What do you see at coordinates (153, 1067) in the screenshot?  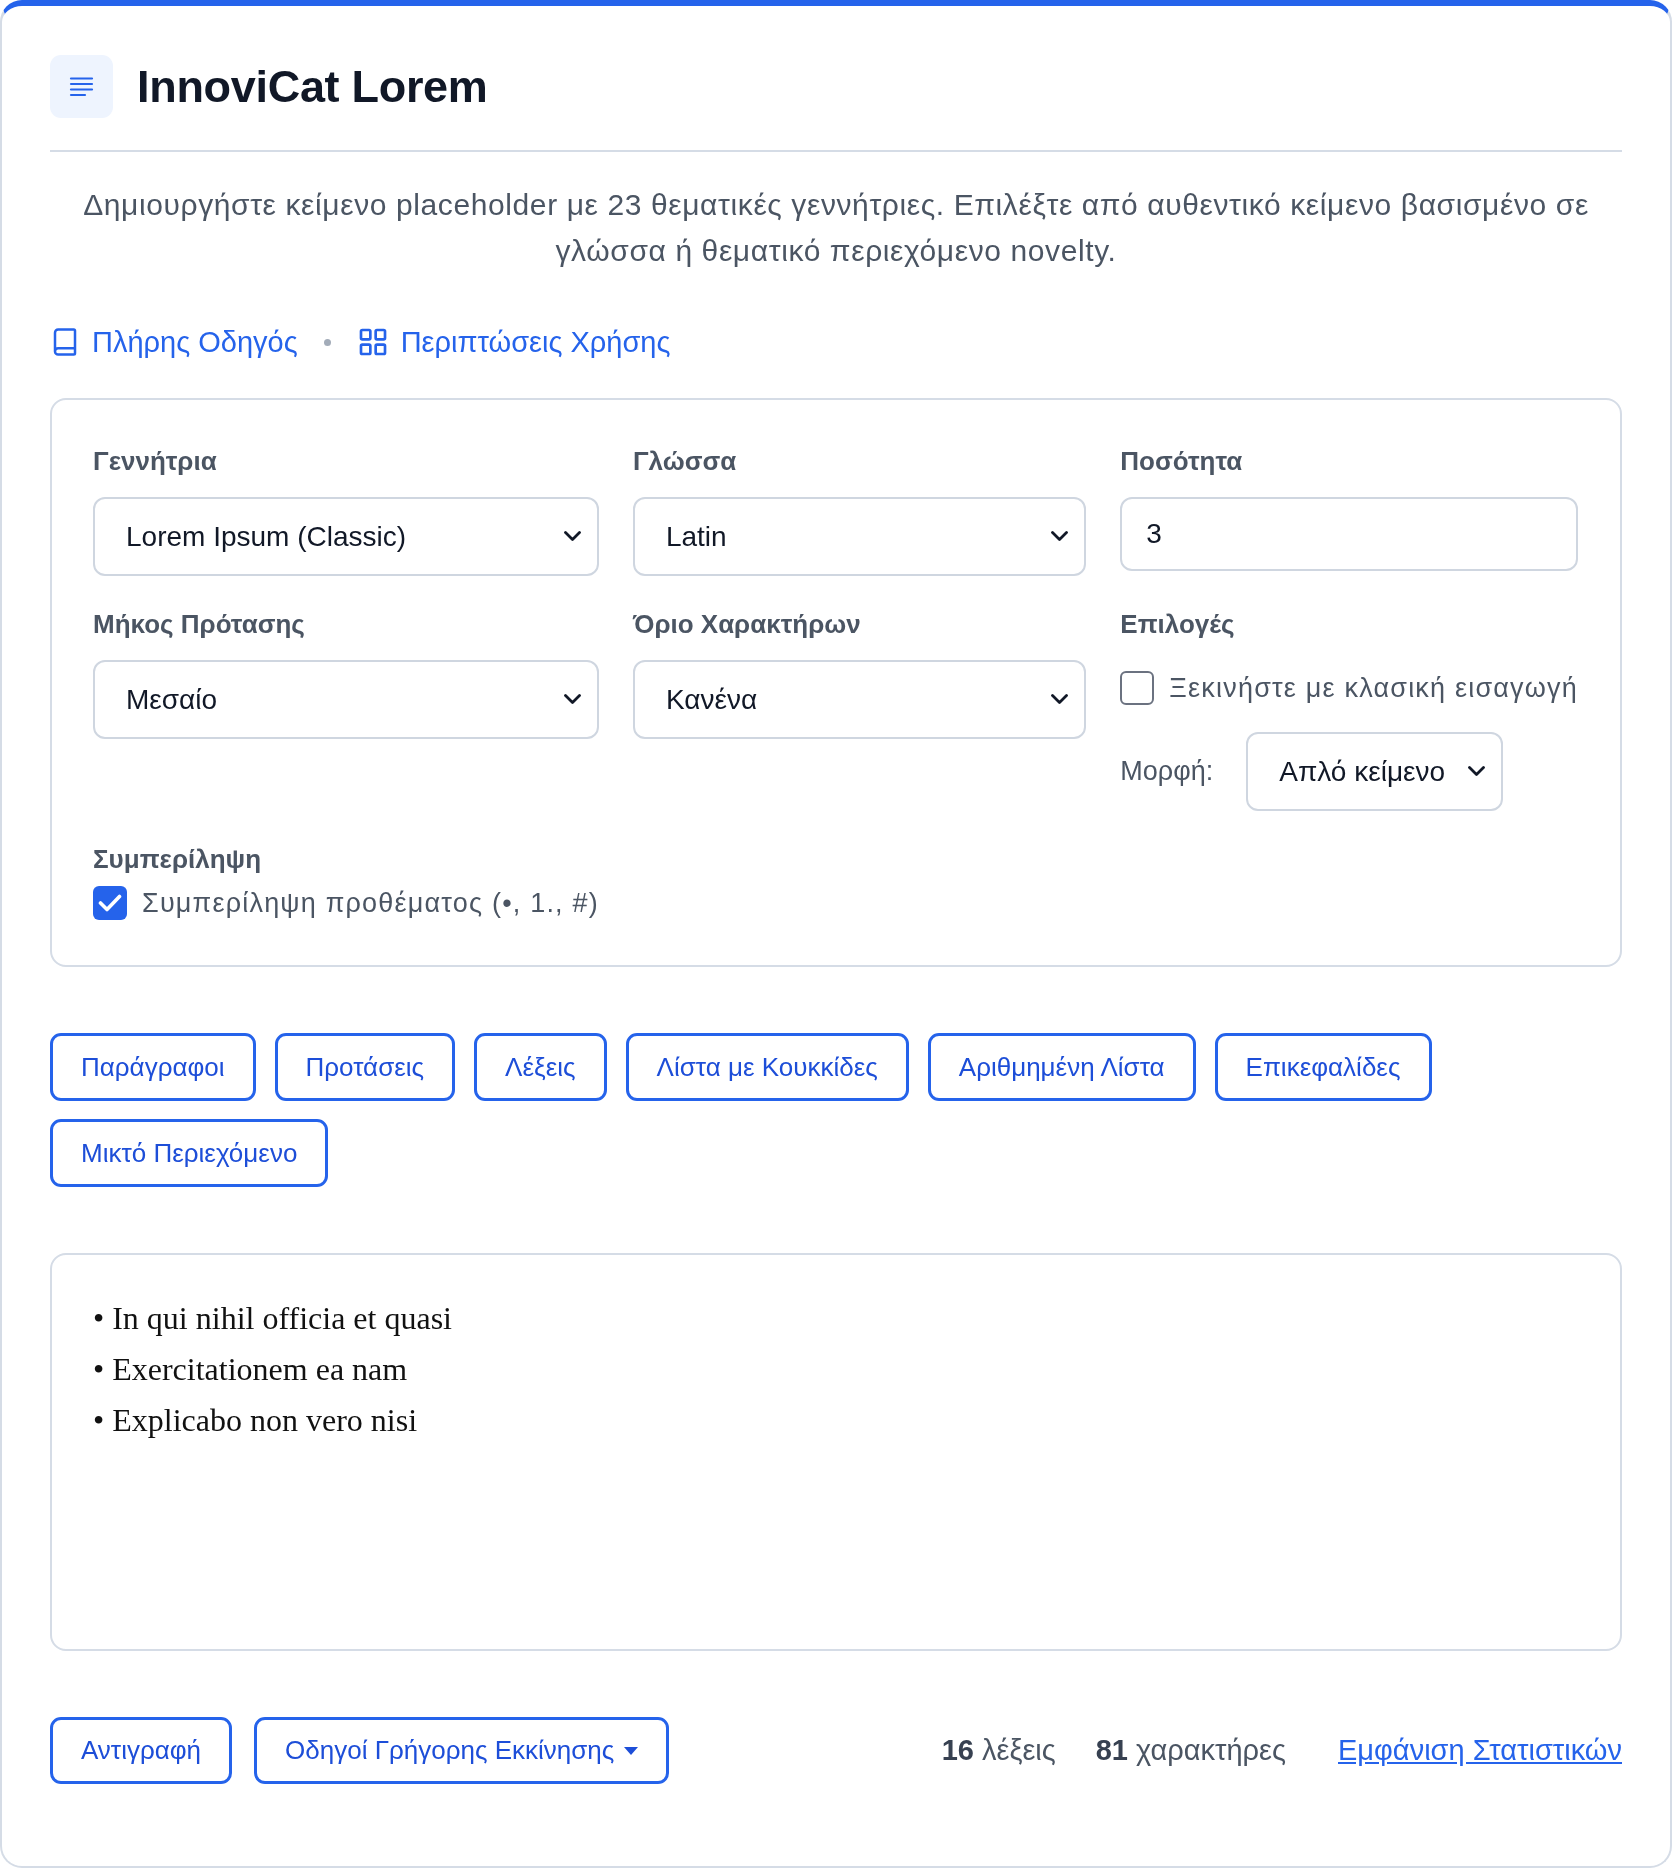 I see `generate-button: Παράγραφοι` at bounding box center [153, 1067].